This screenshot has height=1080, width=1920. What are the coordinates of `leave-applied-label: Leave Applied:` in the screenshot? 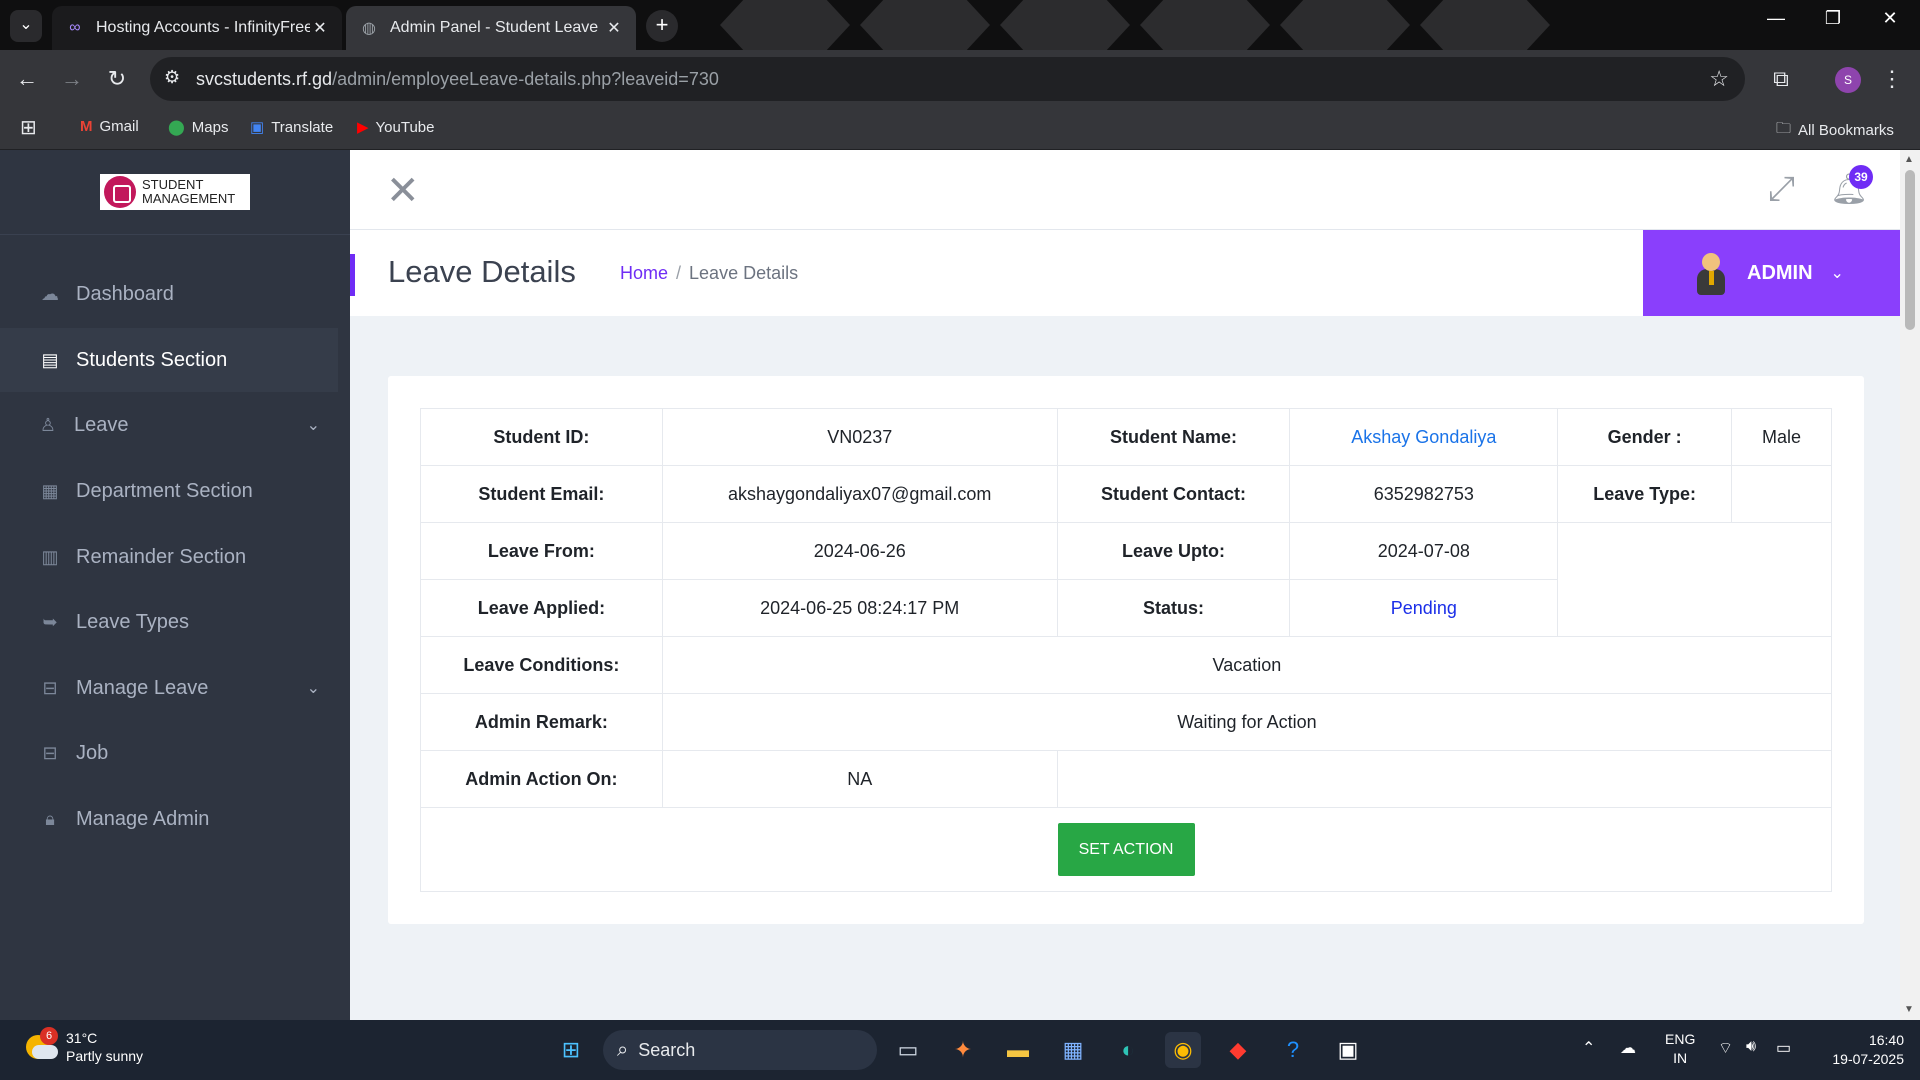 It's located at (541, 608).